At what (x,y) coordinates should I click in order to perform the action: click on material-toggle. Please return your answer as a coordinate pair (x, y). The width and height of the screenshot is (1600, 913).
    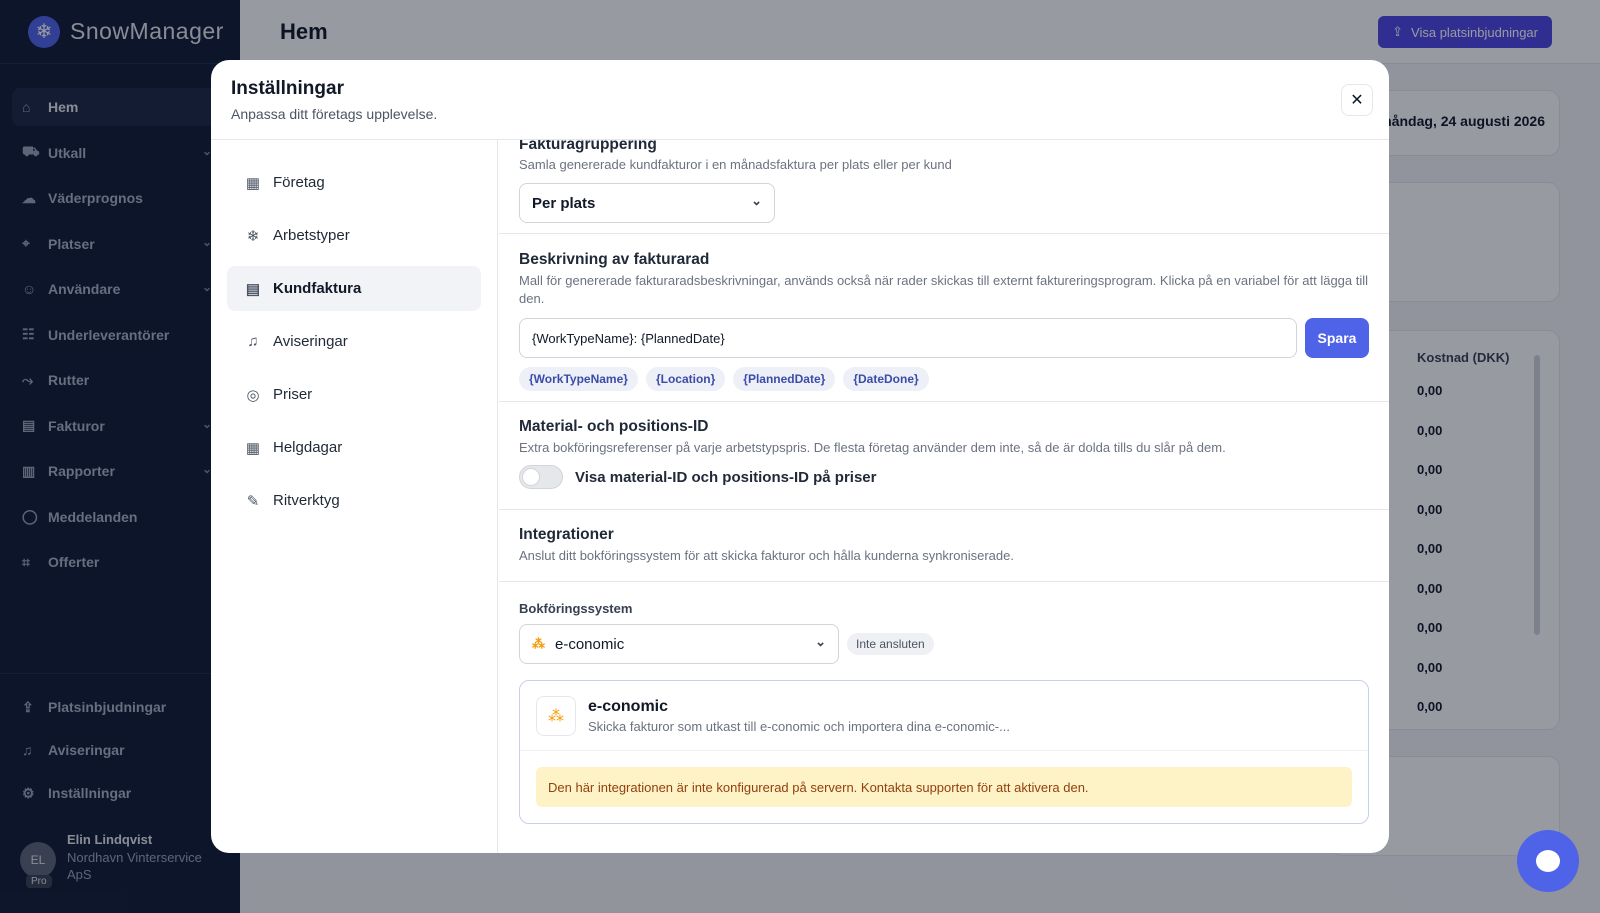
    Looking at the image, I should click on (541, 477).